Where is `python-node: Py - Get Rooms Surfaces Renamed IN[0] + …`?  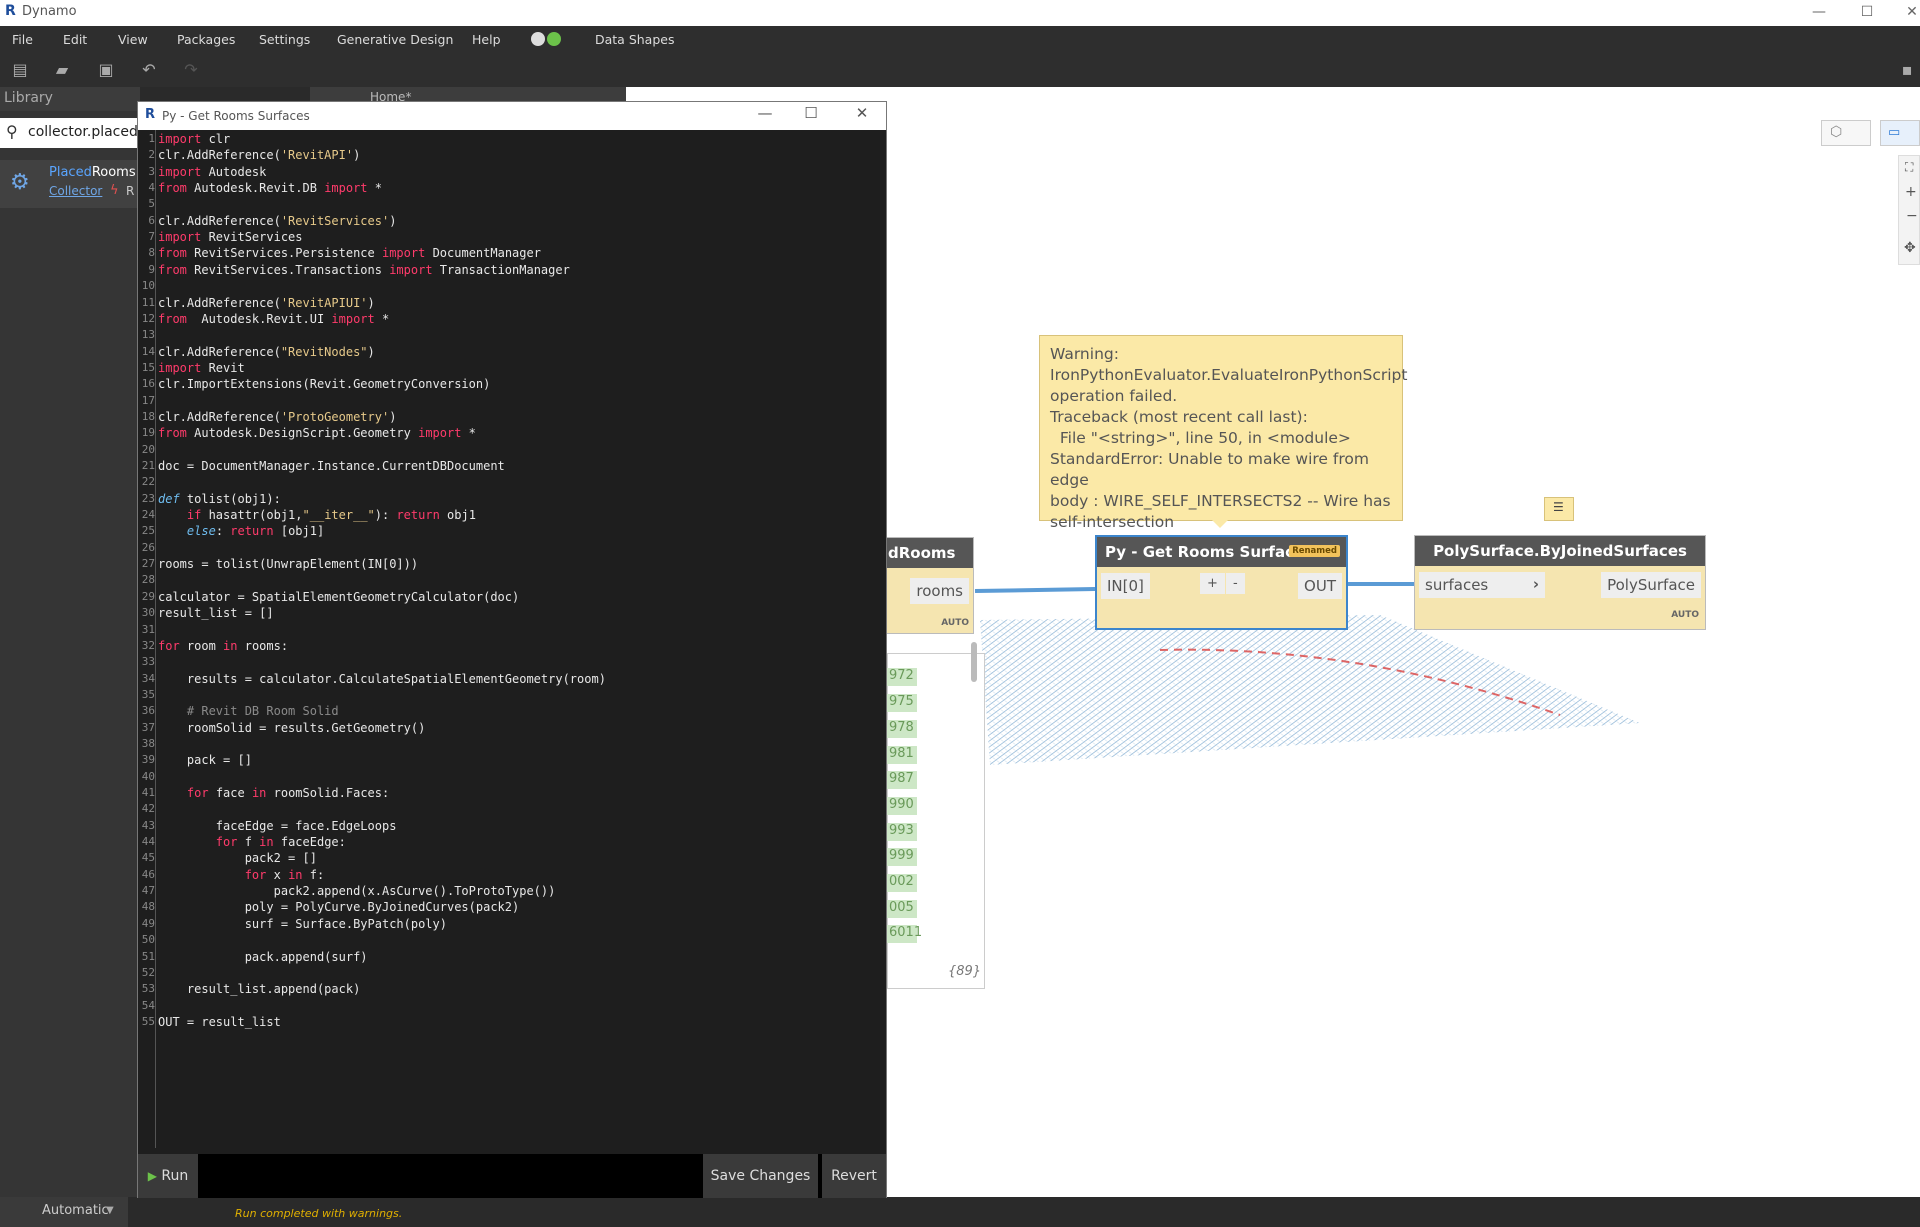
python-node: Py - Get Rooms Surfaces Renamed IN[0] + … is located at coordinates (1221, 582).